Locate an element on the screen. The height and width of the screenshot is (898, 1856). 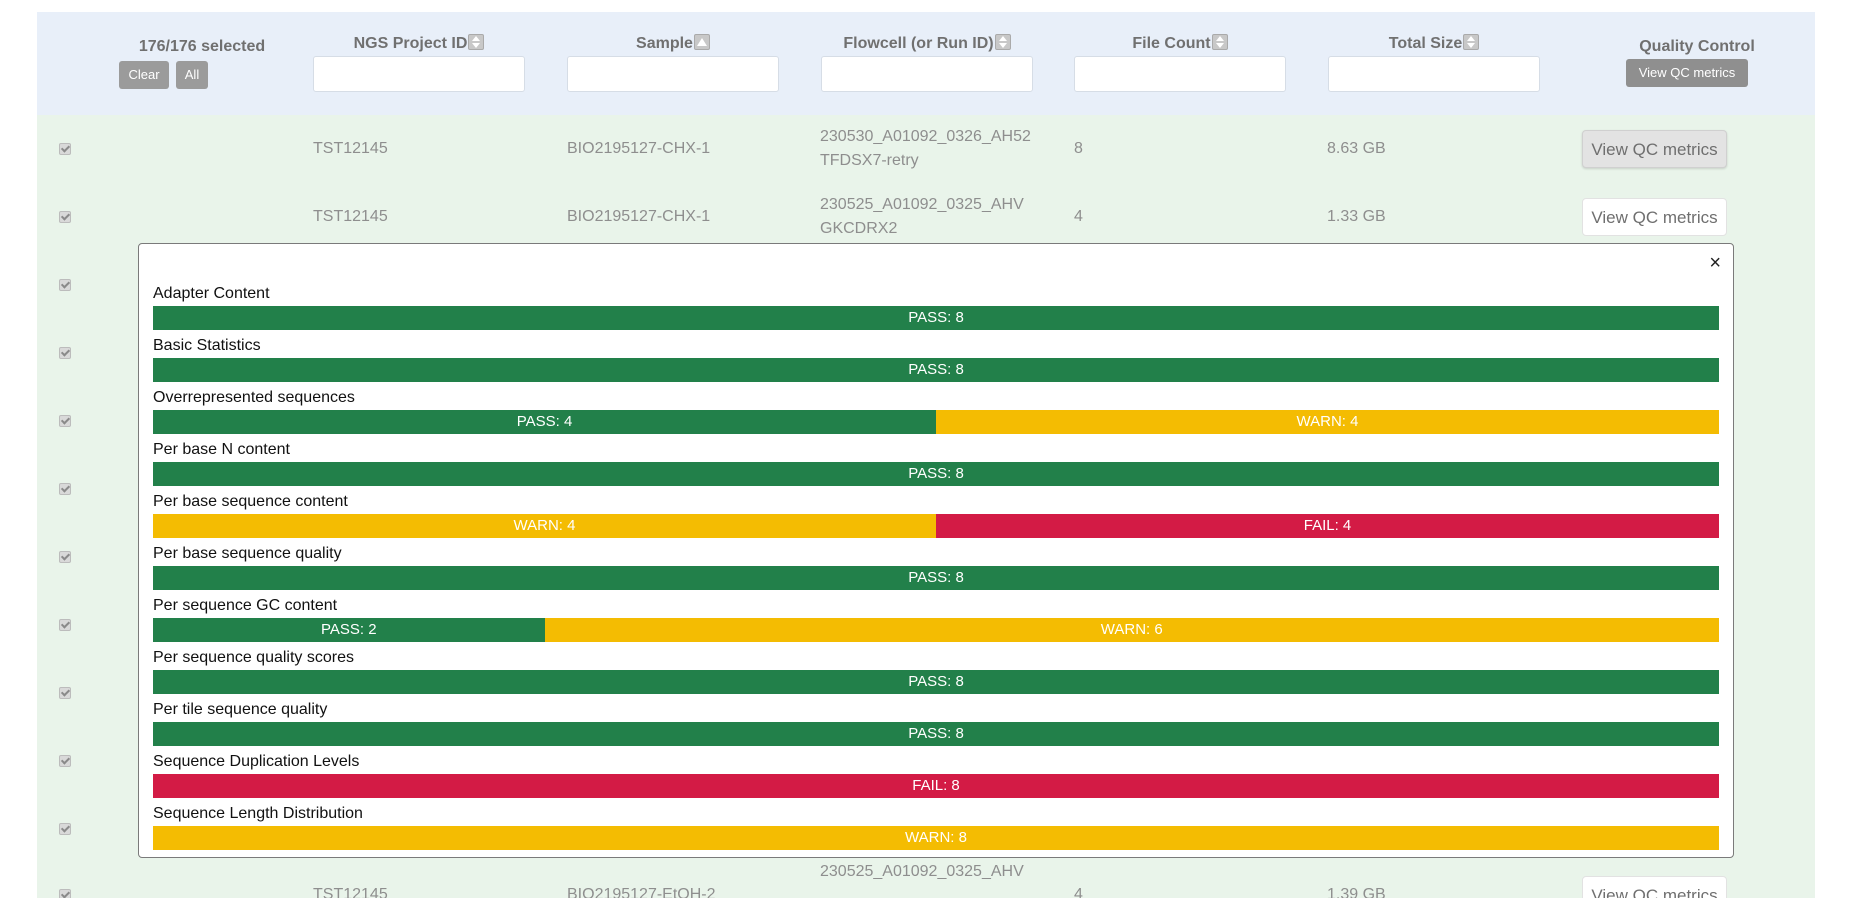
qc-metric: Per base sequence content WARN: 4 FAIL: 4 is located at coordinates (936, 515).